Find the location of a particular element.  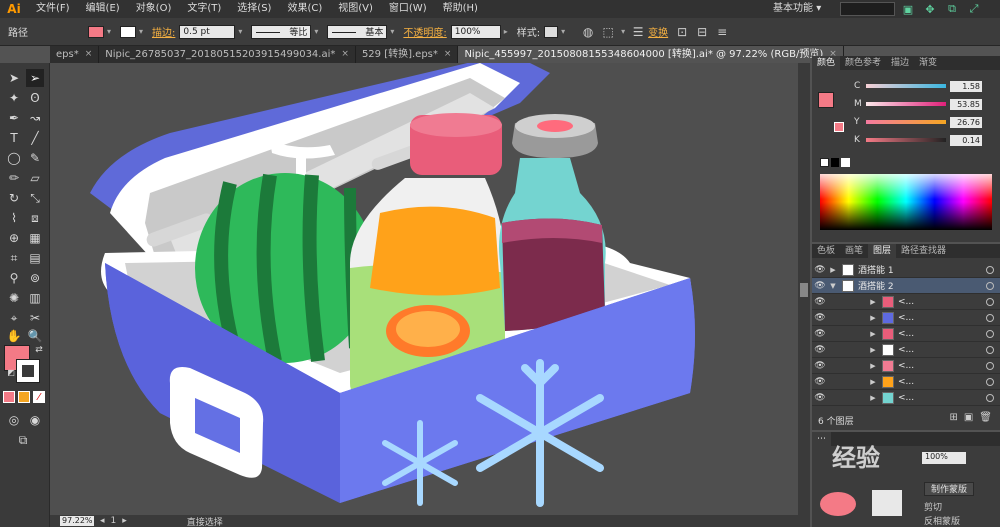

chevron-right-icon: ▸ is located at coordinates (506, 31).